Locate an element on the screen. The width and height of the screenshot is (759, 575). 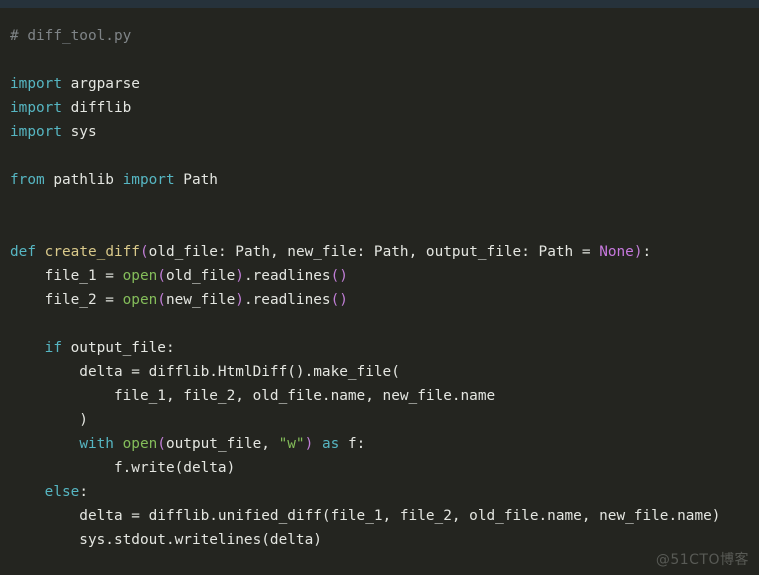
code-token-plain: old_file is located at coordinates (200, 276).